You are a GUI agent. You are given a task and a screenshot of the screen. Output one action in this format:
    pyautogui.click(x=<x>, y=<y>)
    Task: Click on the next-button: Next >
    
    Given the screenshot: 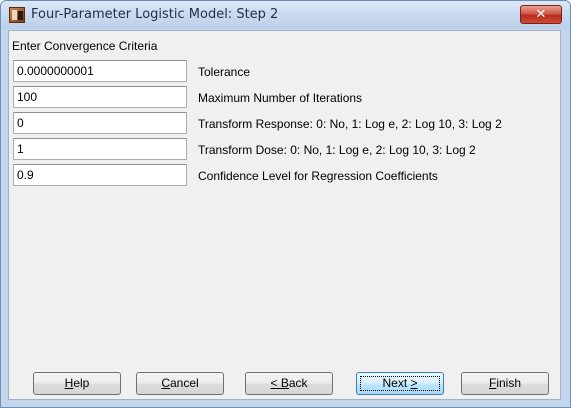 What is the action you would take?
    pyautogui.click(x=400, y=383)
    